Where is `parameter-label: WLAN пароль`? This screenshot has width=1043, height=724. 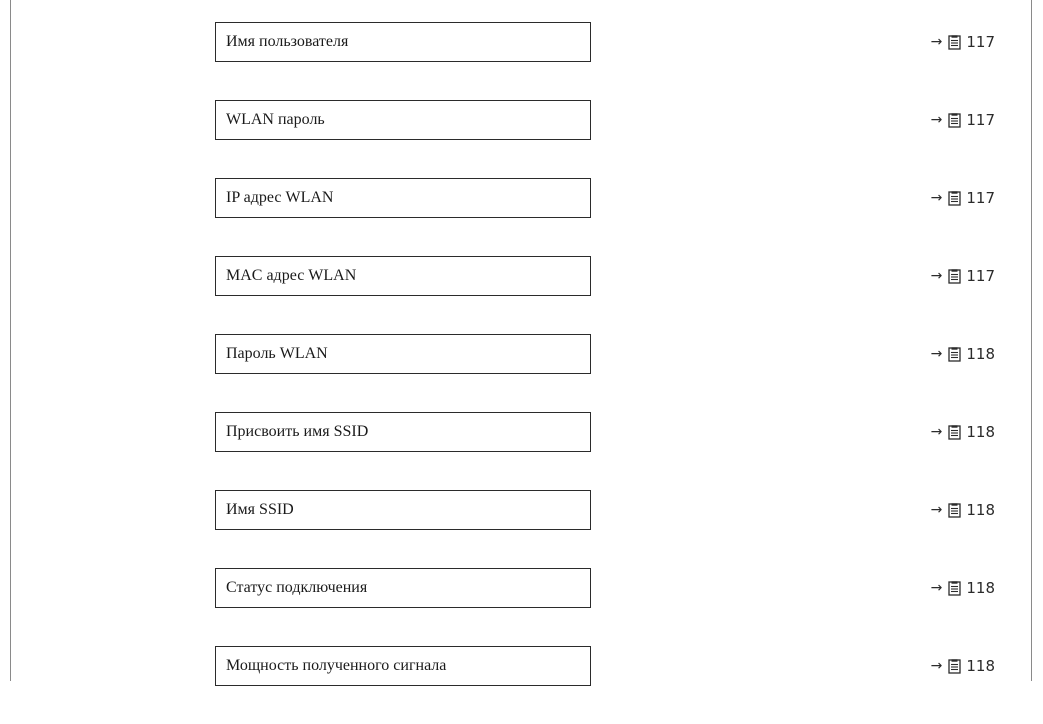 parameter-label: WLAN пароль is located at coordinates (275, 119).